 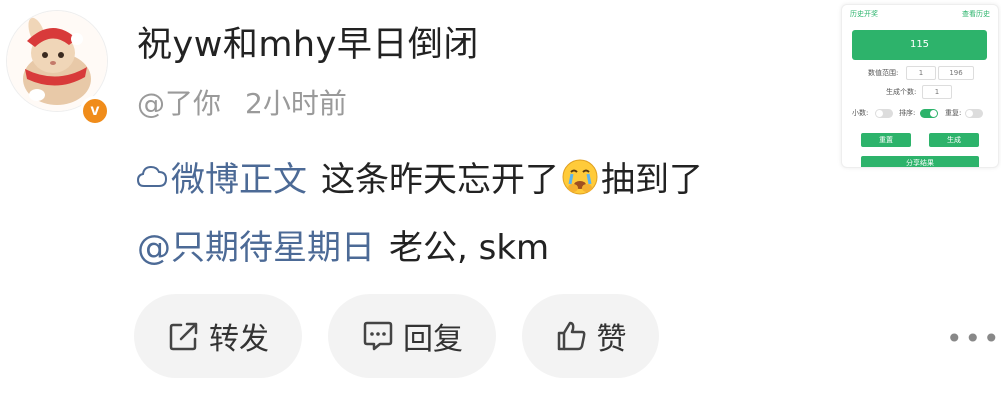 I want to click on decimal-label: 小数:, so click(x=860, y=113).